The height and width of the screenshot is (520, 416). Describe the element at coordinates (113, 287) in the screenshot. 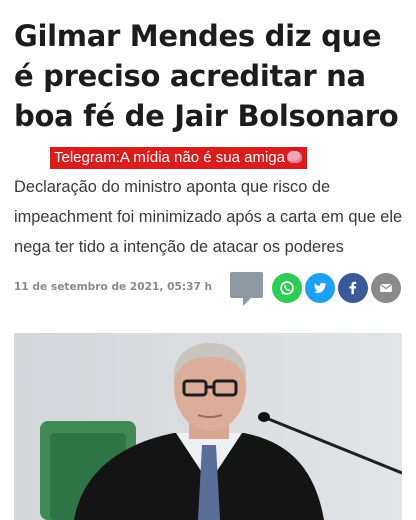

I see `article-dateline: 11 de setembro de 2021, 05:37 h` at that location.